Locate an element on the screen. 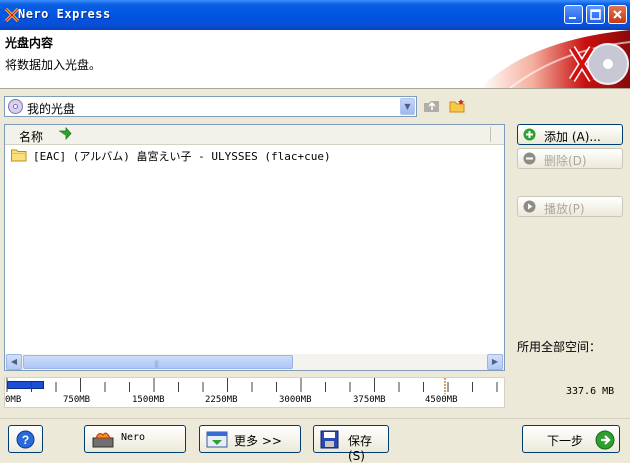 The height and width of the screenshot is (463, 630). more-options-icon is located at coordinates (217, 439).